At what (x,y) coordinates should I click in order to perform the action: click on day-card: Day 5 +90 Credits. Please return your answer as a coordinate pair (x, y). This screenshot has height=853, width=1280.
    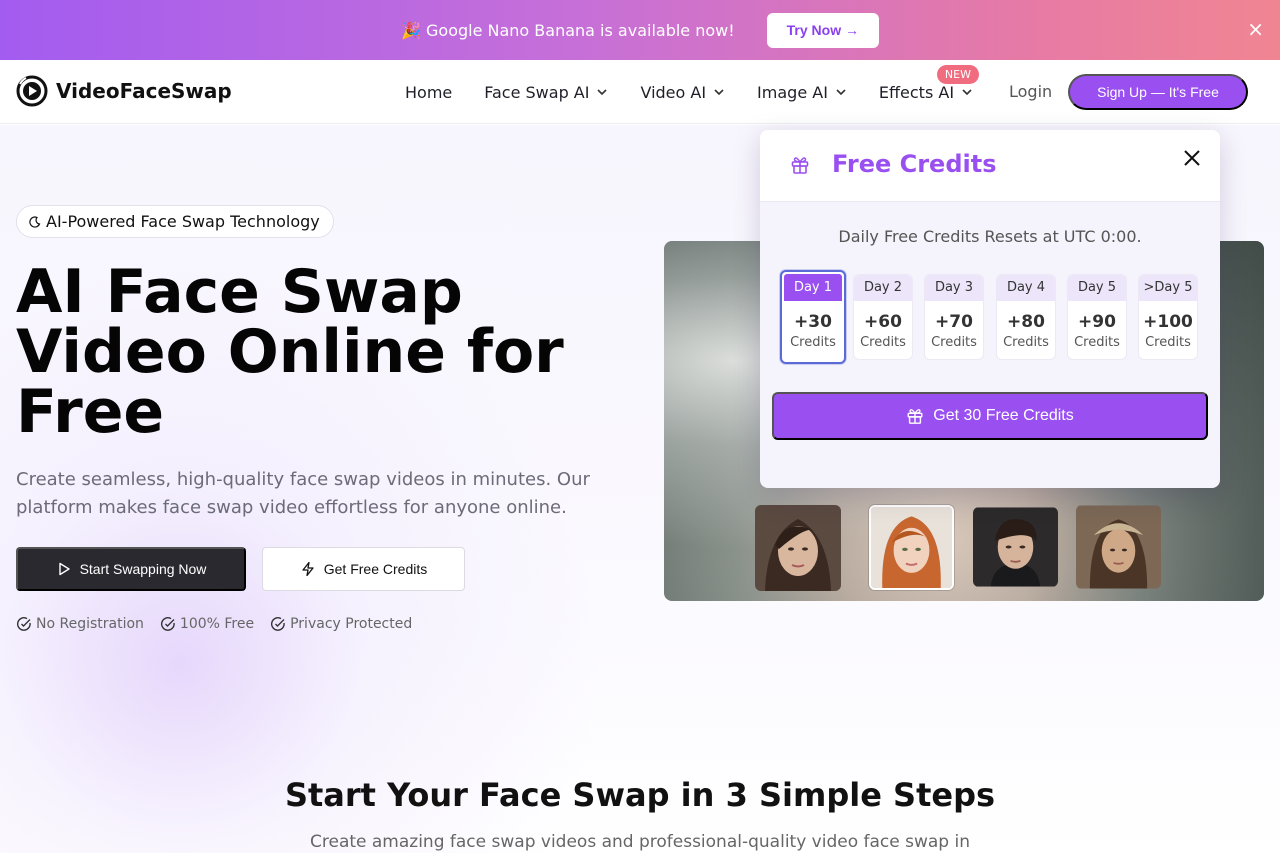
    Looking at the image, I should click on (1097, 317).